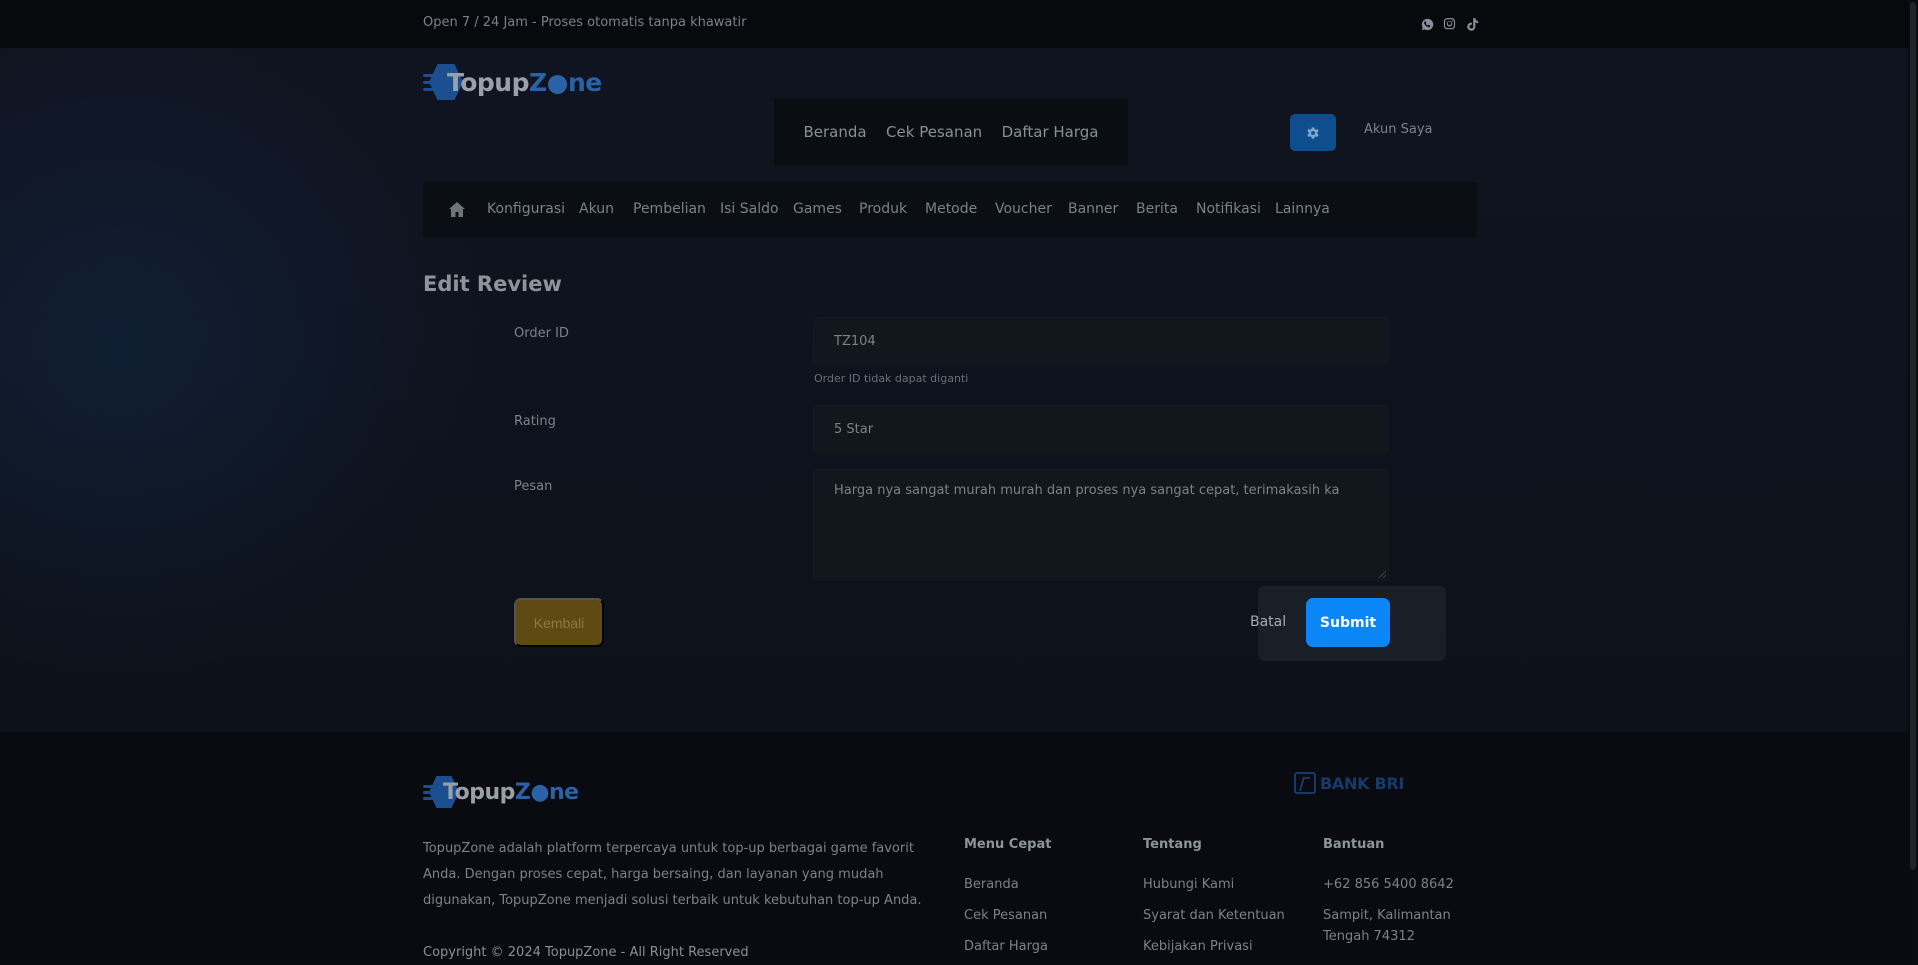  What do you see at coordinates (559, 622) in the screenshot?
I see `back-button: Kembali` at bounding box center [559, 622].